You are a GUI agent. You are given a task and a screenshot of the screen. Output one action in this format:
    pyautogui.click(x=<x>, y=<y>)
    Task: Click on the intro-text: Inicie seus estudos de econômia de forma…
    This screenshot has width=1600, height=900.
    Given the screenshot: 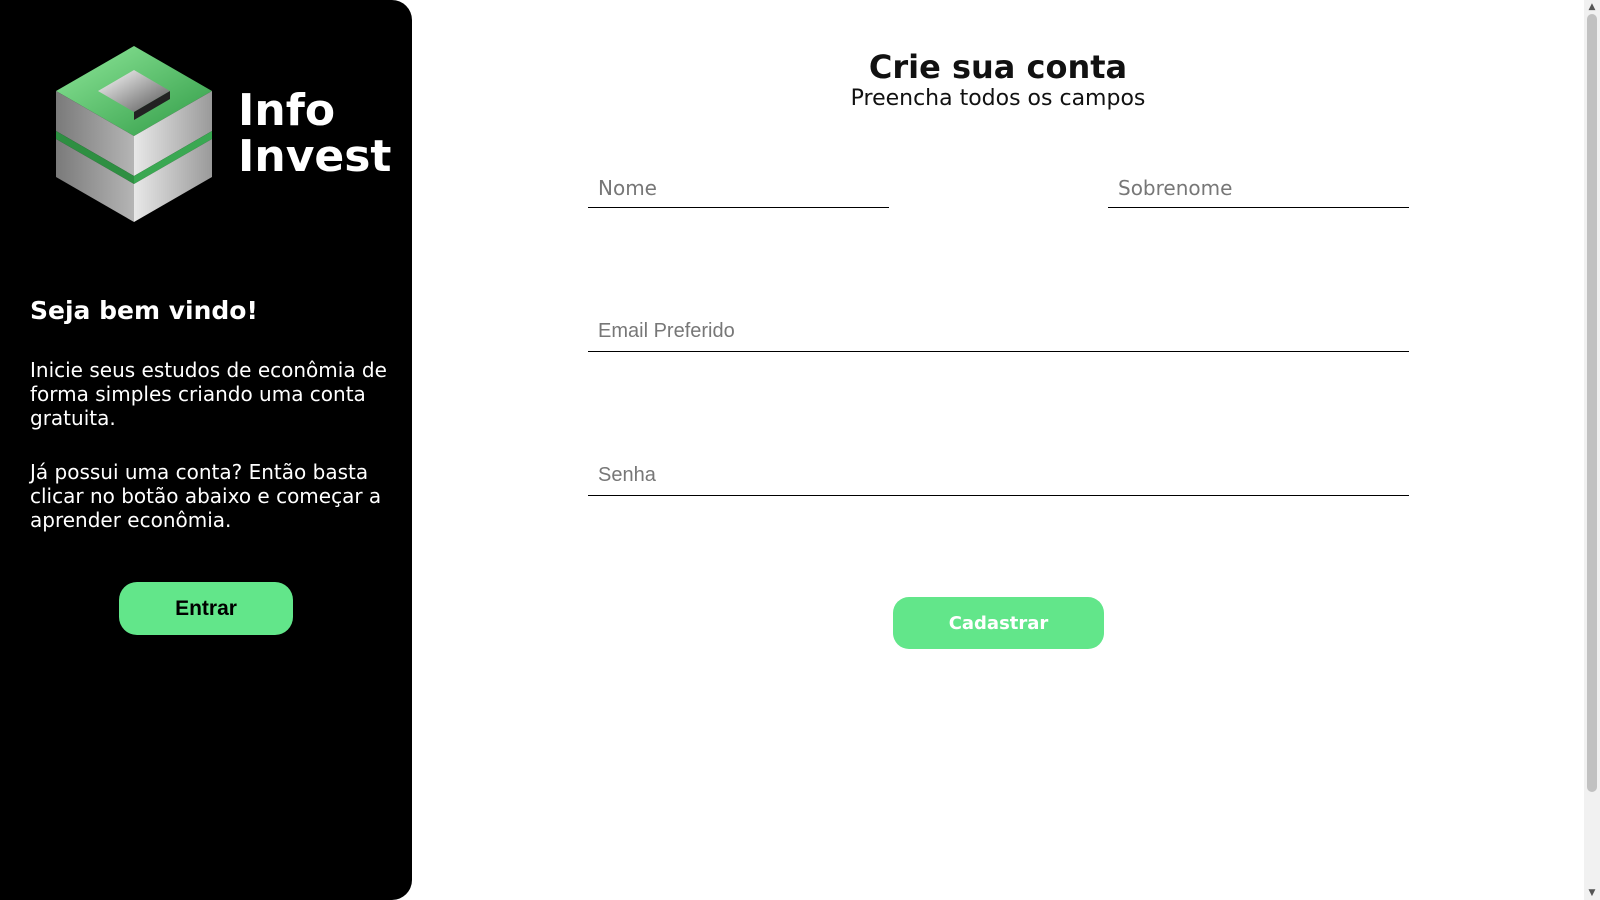 What is the action you would take?
    pyautogui.click(x=208, y=394)
    